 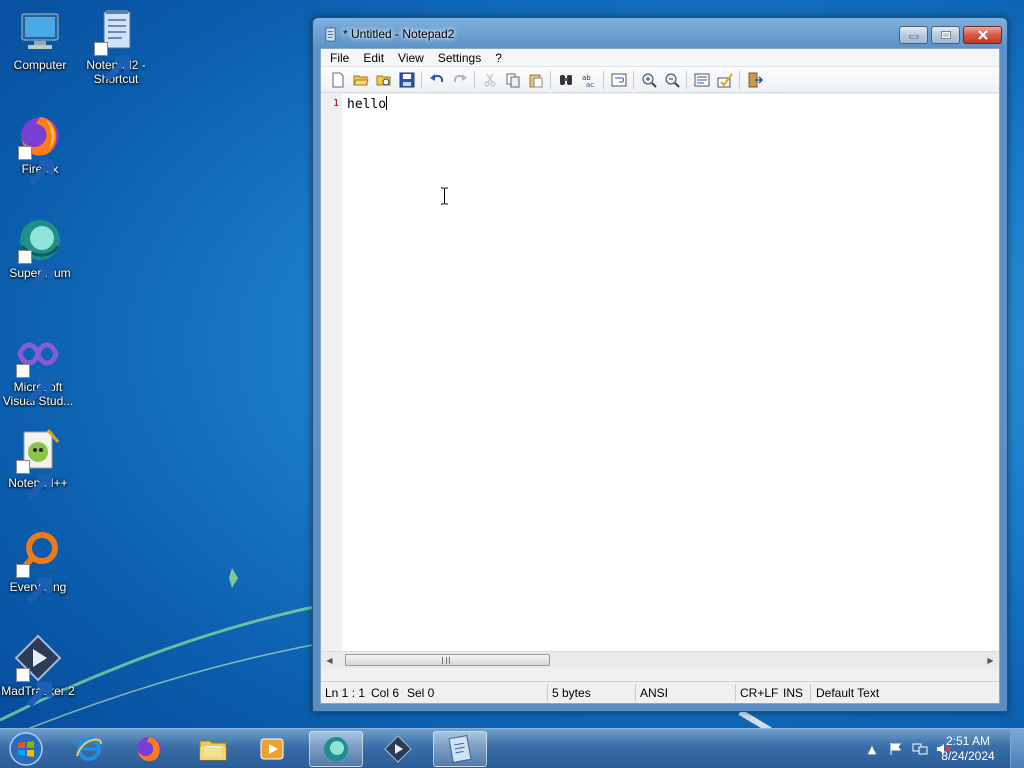 What do you see at coordinates (754, 80) in the screenshot?
I see `exit-button` at bounding box center [754, 80].